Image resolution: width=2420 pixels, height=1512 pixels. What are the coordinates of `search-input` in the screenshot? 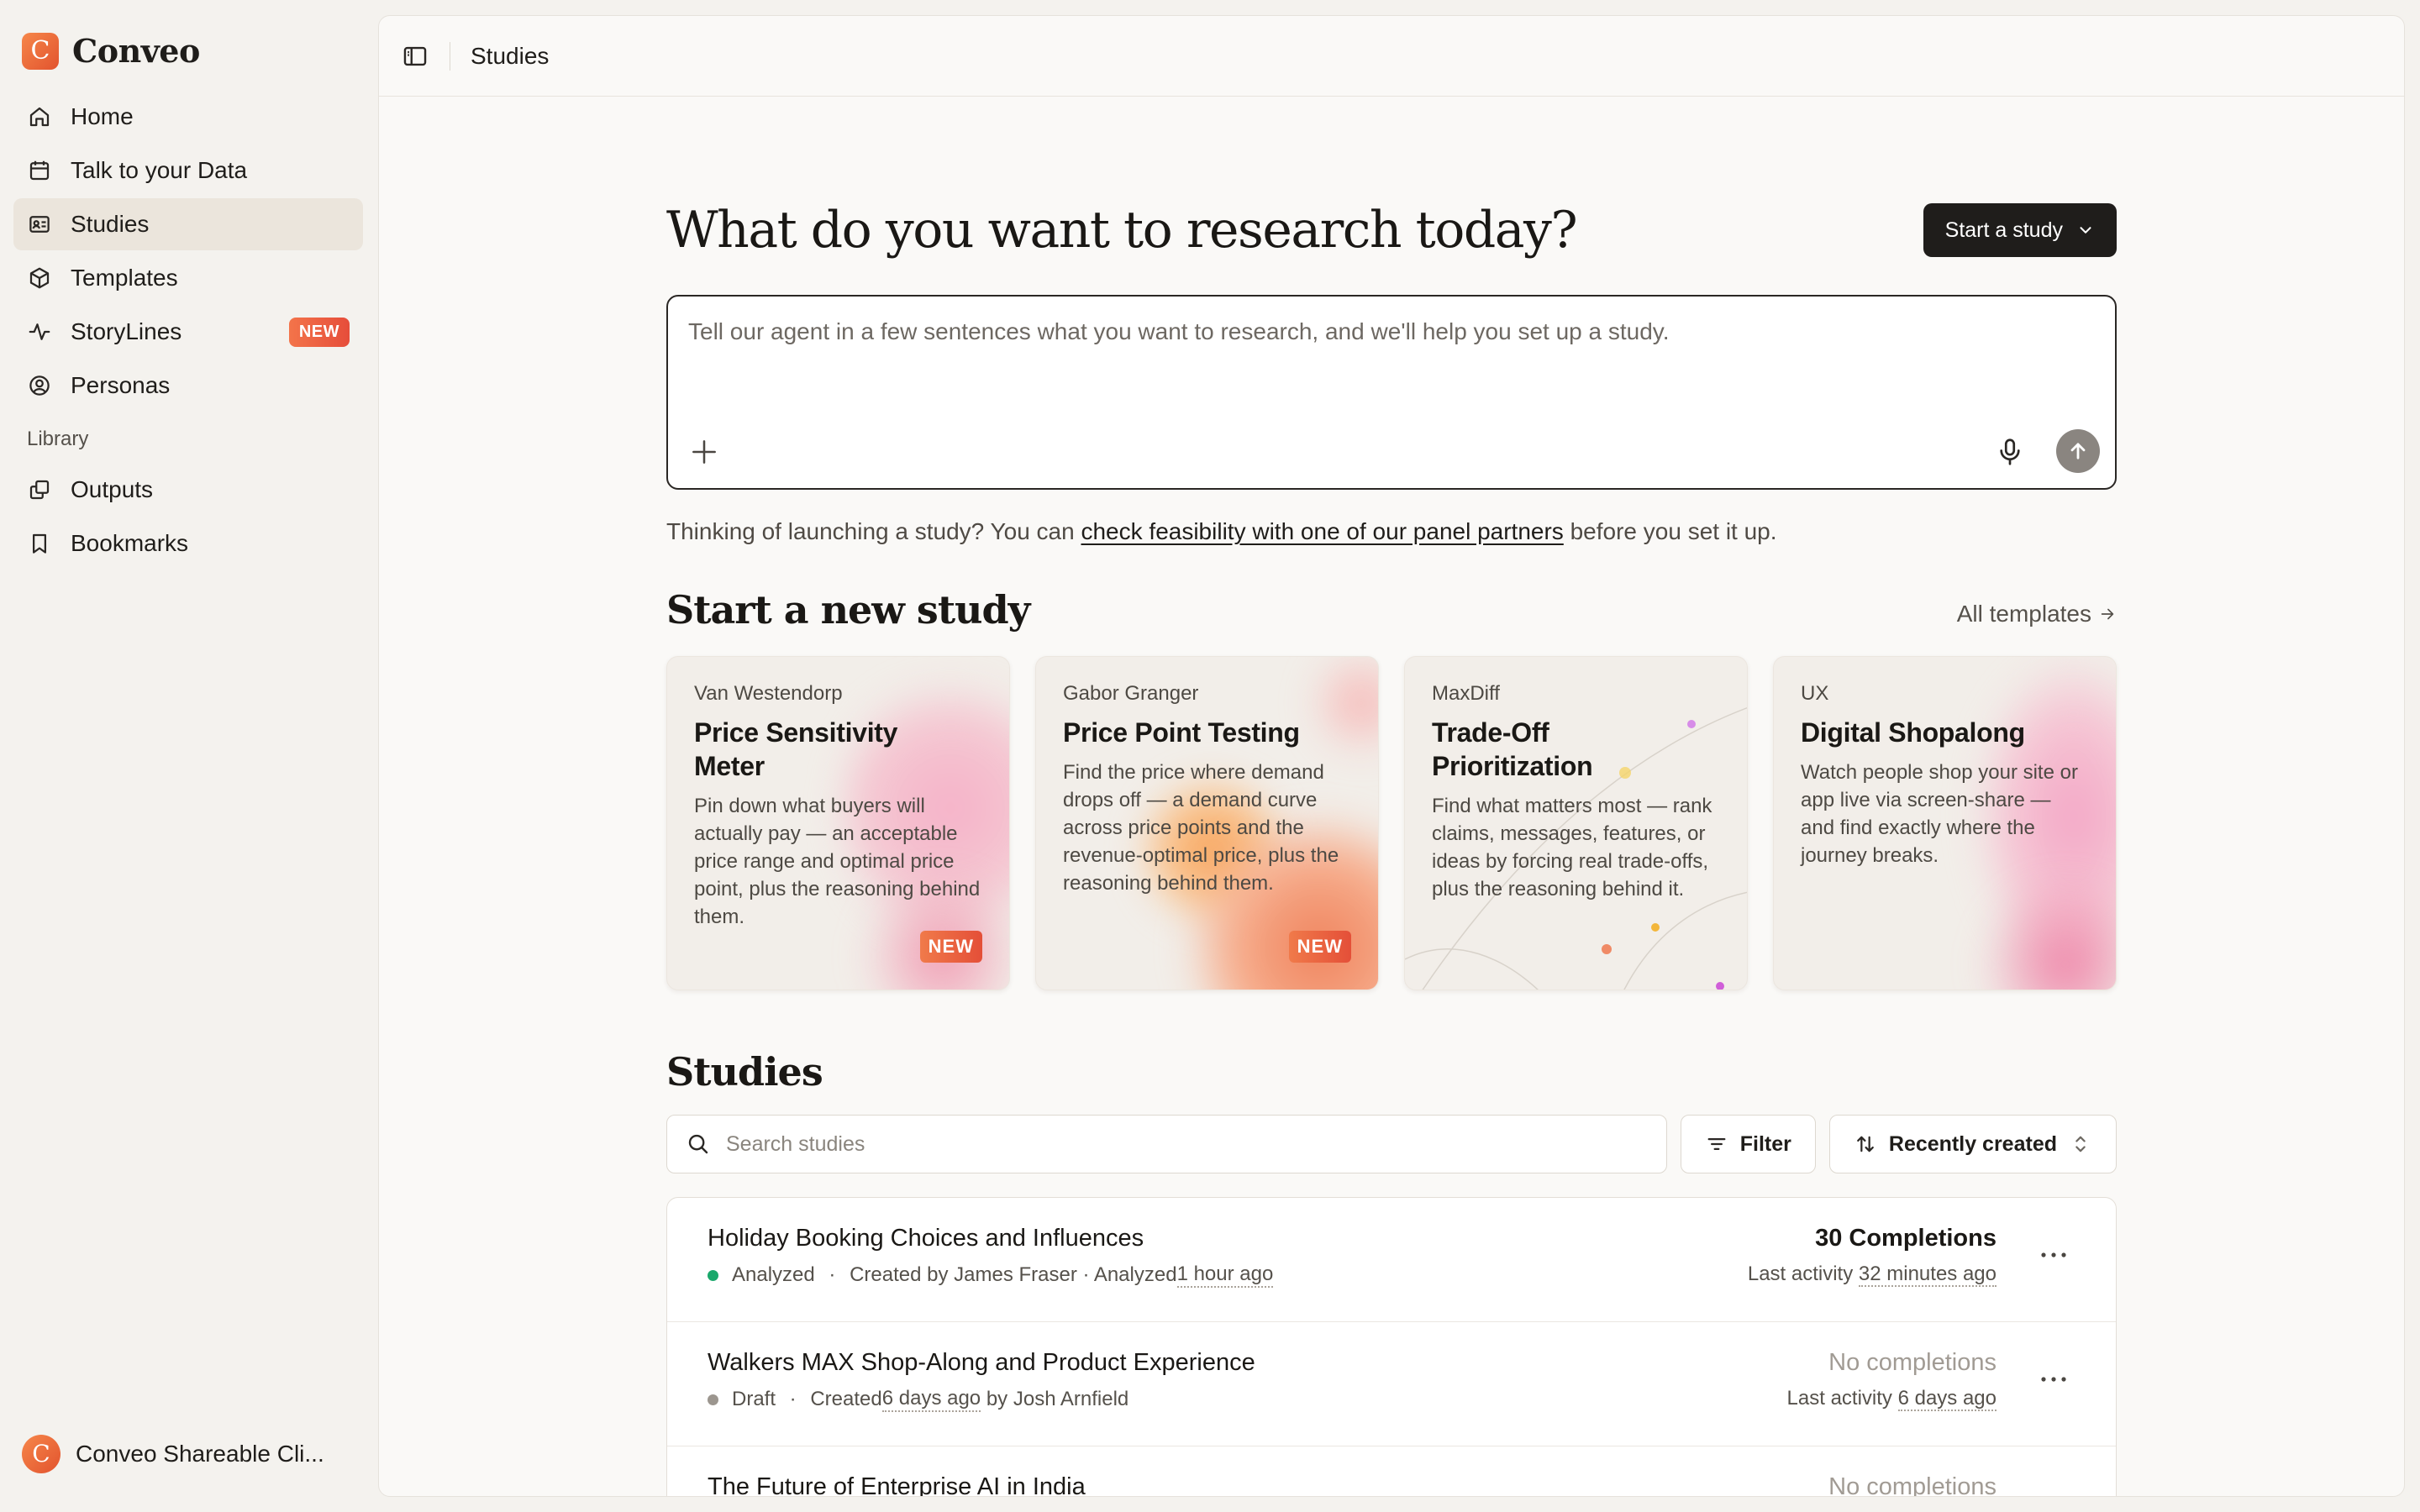 It's located at (1187, 1144).